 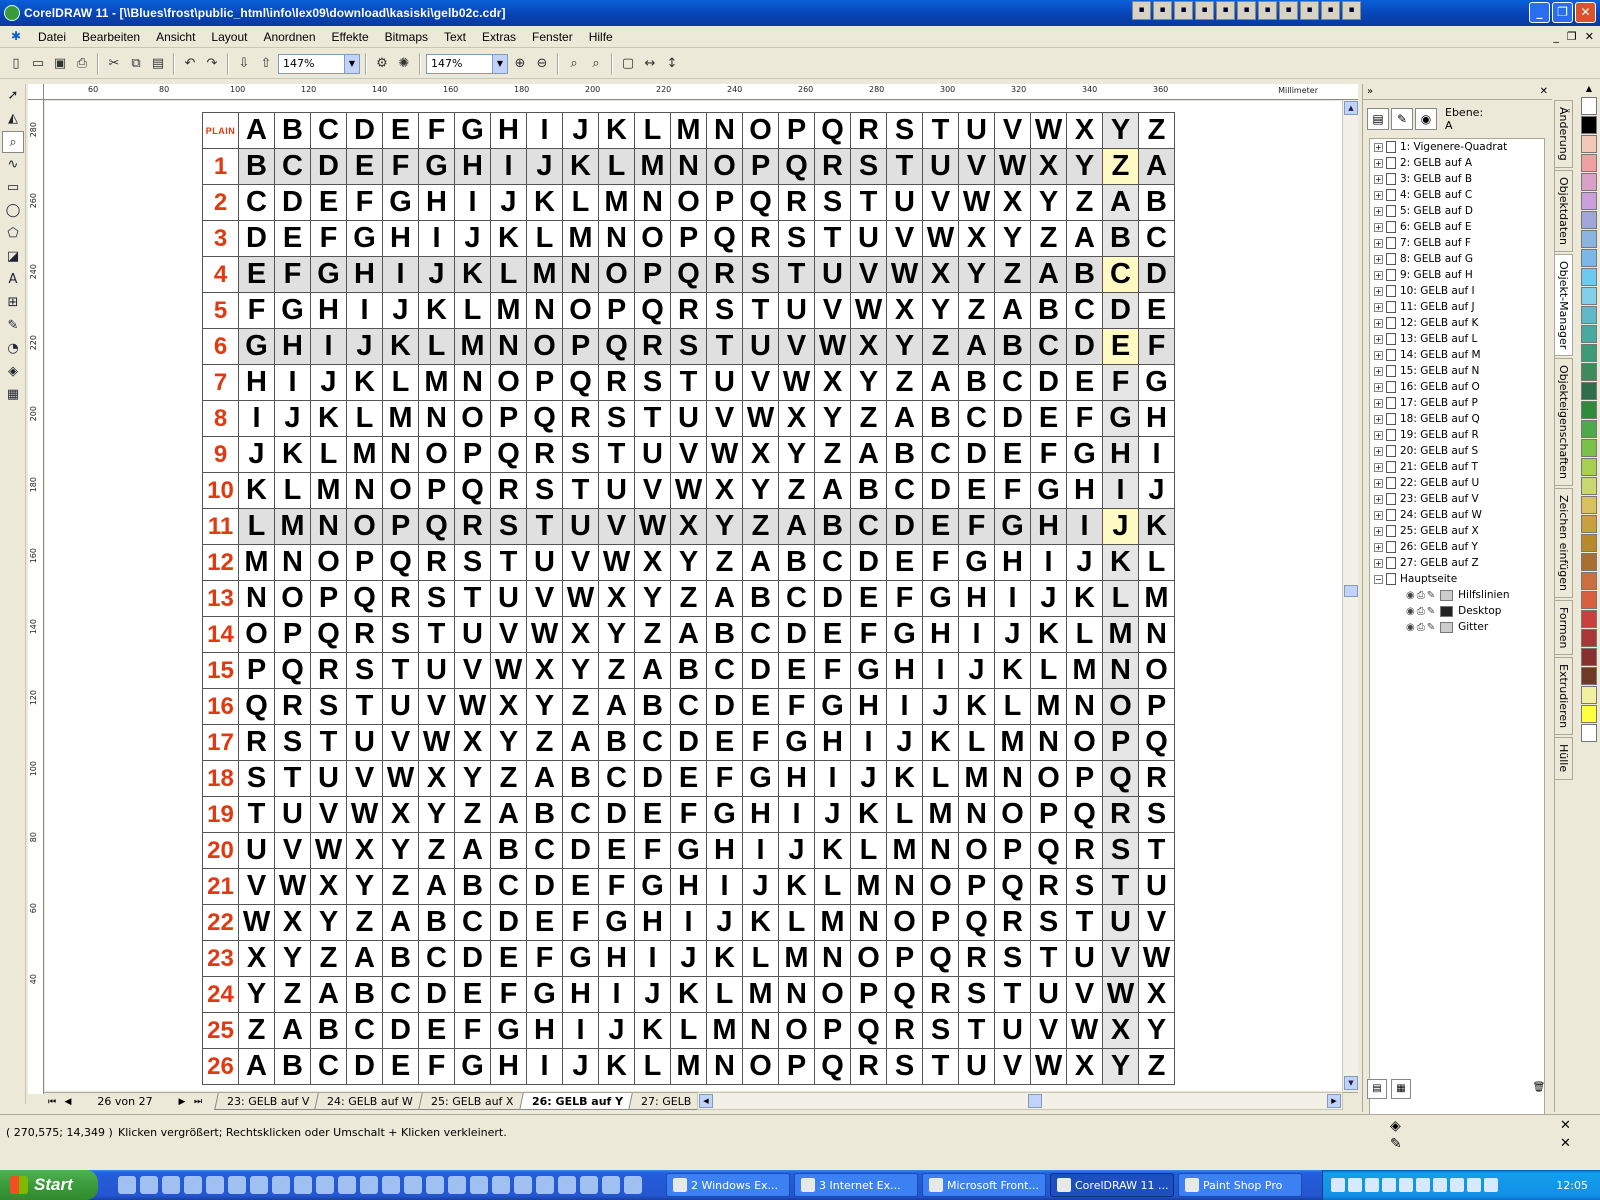 I want to click on freehand-tool-icon: ∿, so click(x=13, y=165).